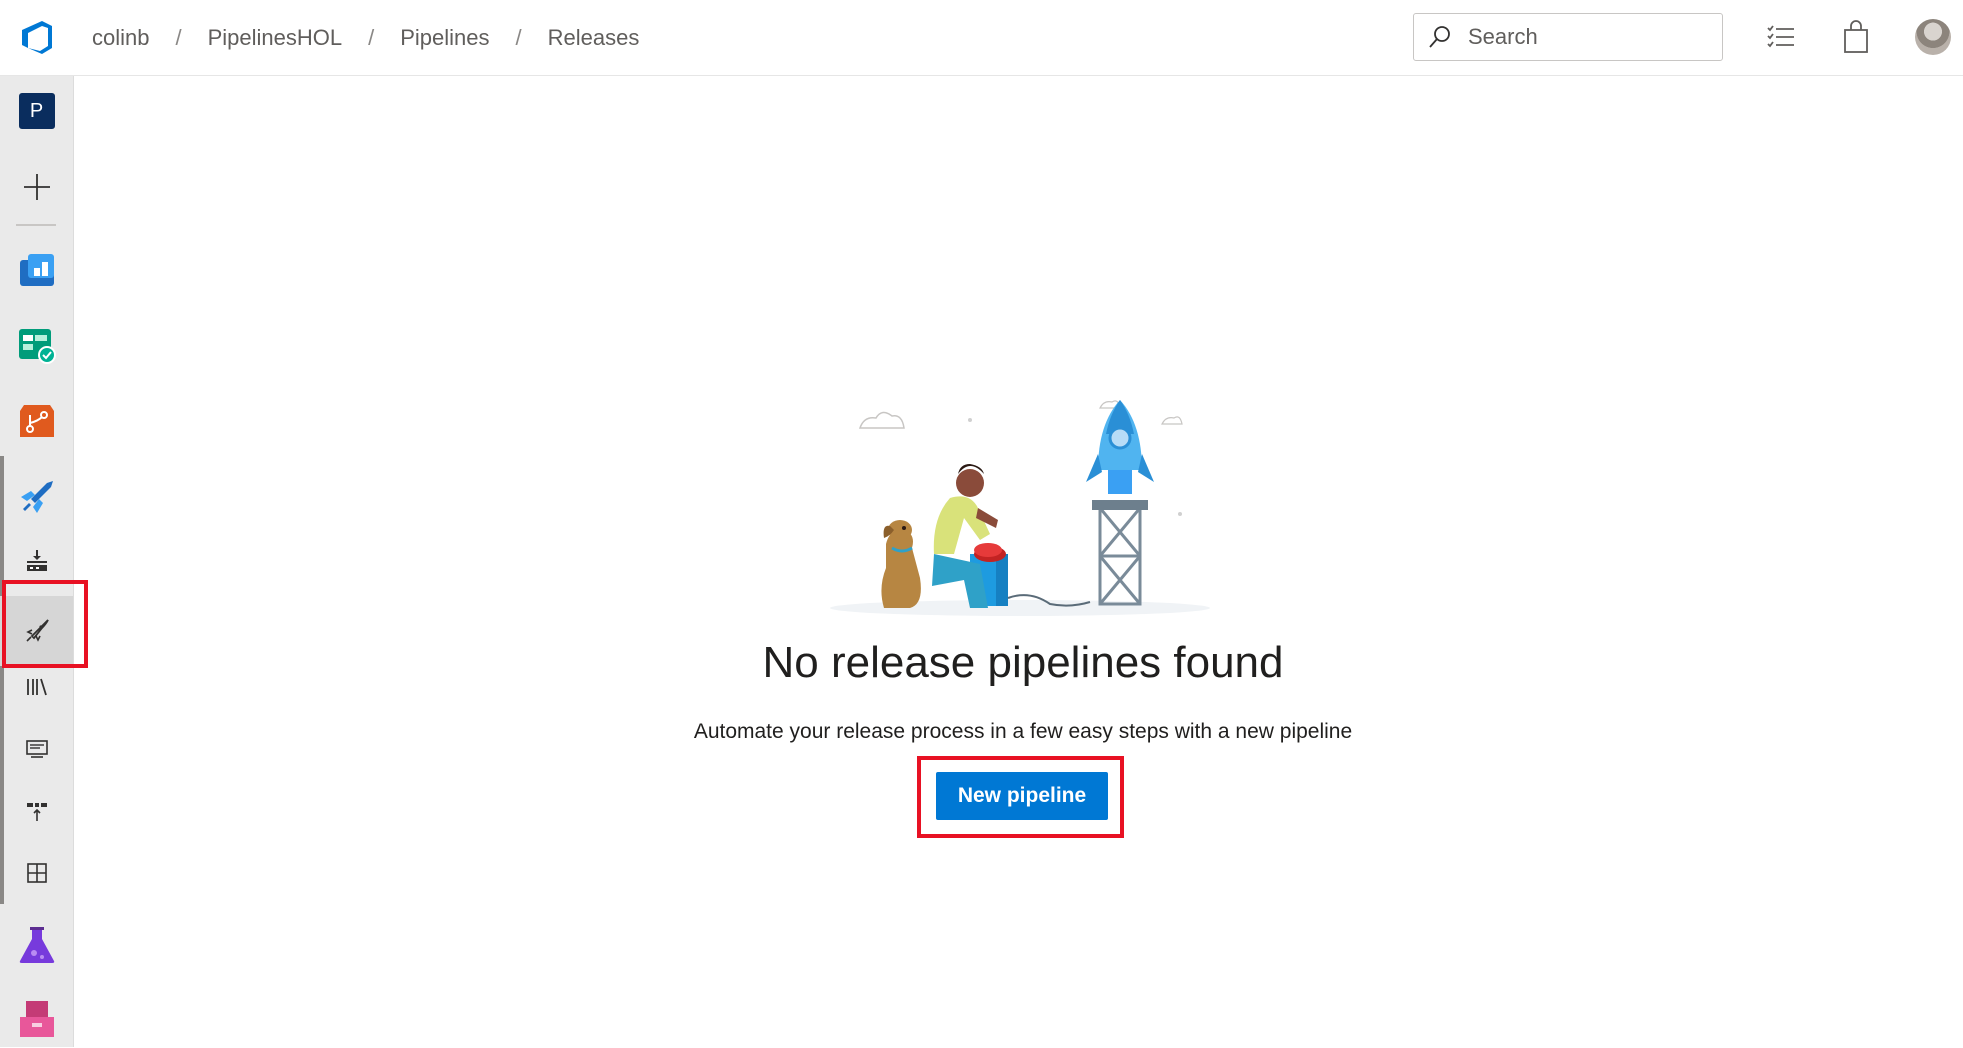 The image size is (1963, 1048). I want to click on nav-item-repos, so click(36, 421).